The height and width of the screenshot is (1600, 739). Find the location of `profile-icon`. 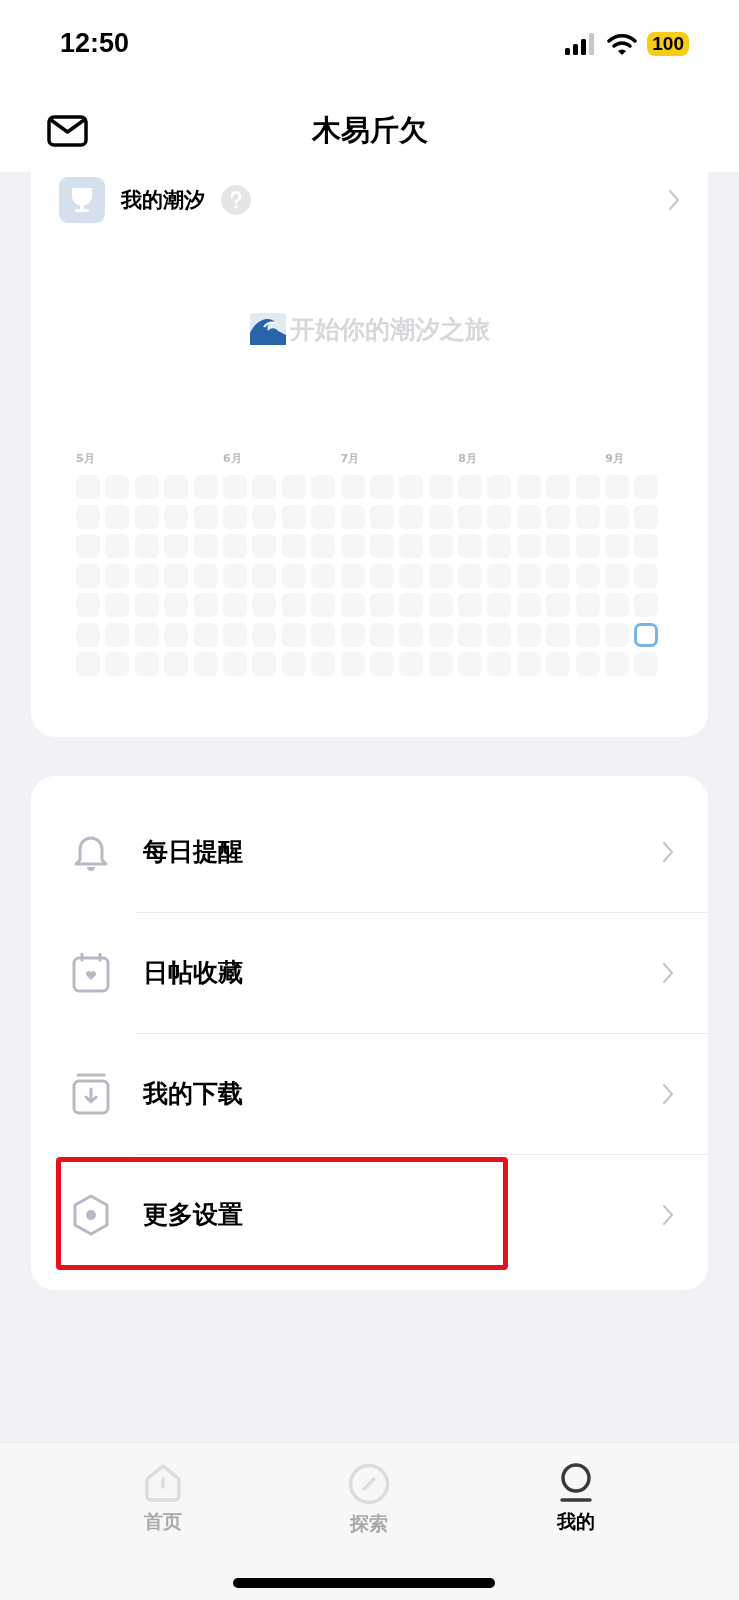

profile-icon is located at coordinates (575, 1483).